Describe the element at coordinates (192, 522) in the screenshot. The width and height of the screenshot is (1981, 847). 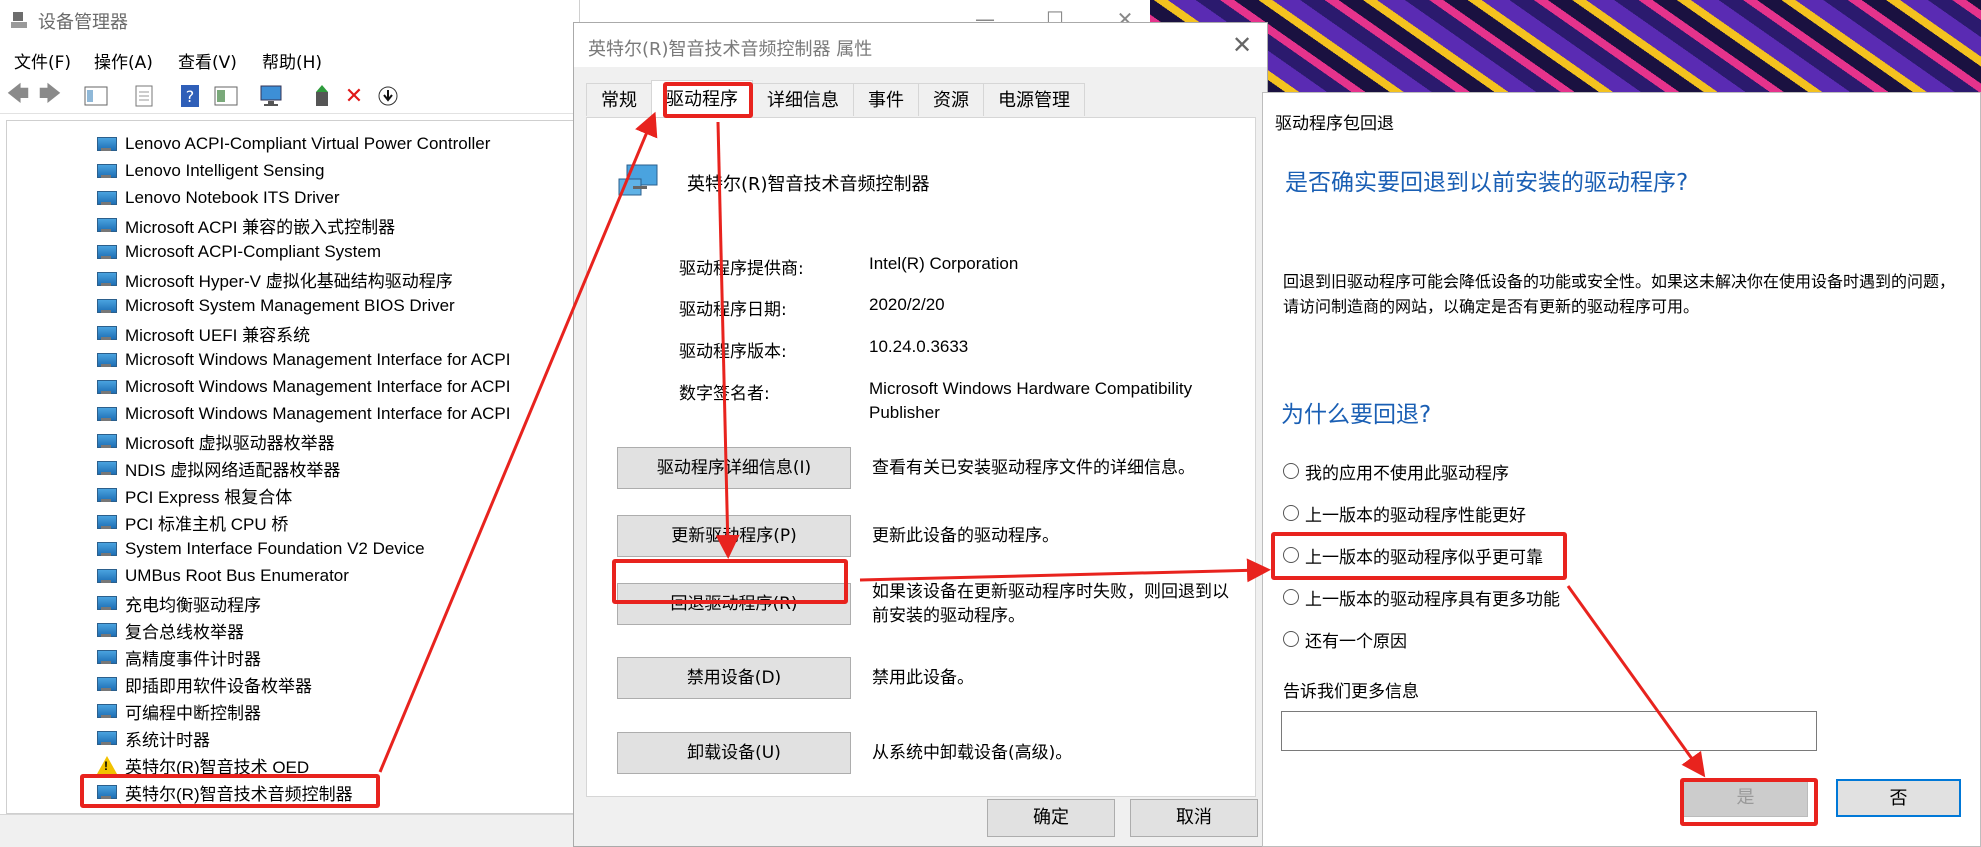
I see `device-tree-item: PCI 标准主机 CPU 桥` at that location.